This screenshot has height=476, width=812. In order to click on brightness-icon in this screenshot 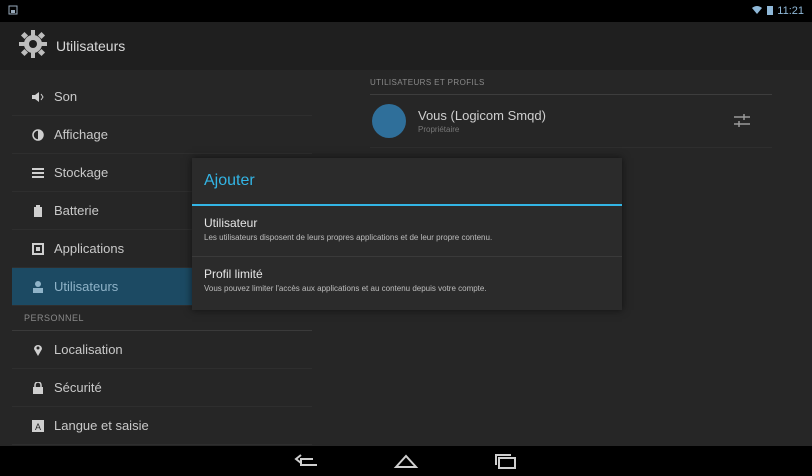, I will do `click(38, 135)`.